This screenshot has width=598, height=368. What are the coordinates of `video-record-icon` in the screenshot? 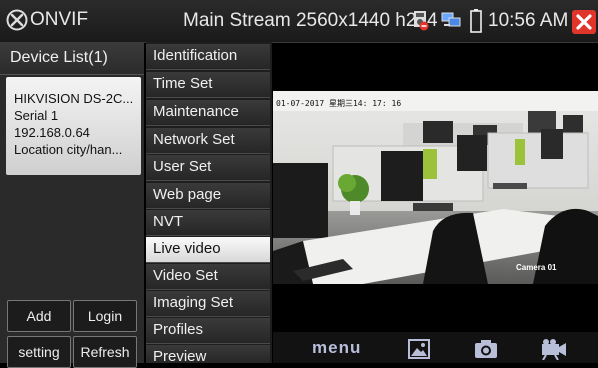 It's located at (554, 349).